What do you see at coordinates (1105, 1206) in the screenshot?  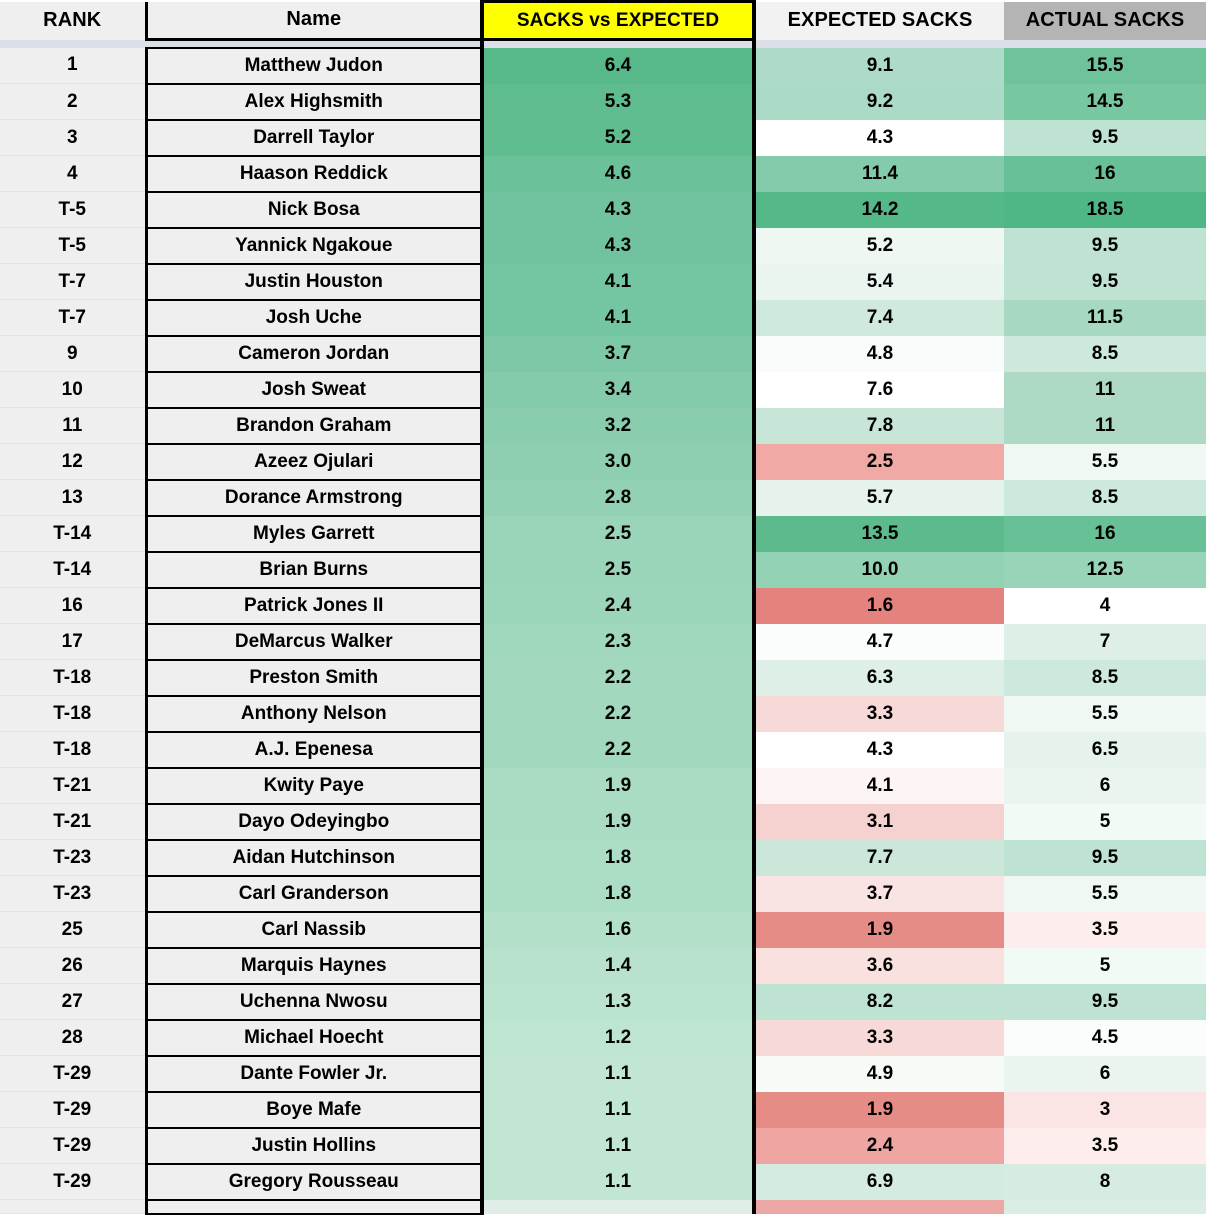 I see `cell-actual-sacks` at bounding box center [1105, 1206].